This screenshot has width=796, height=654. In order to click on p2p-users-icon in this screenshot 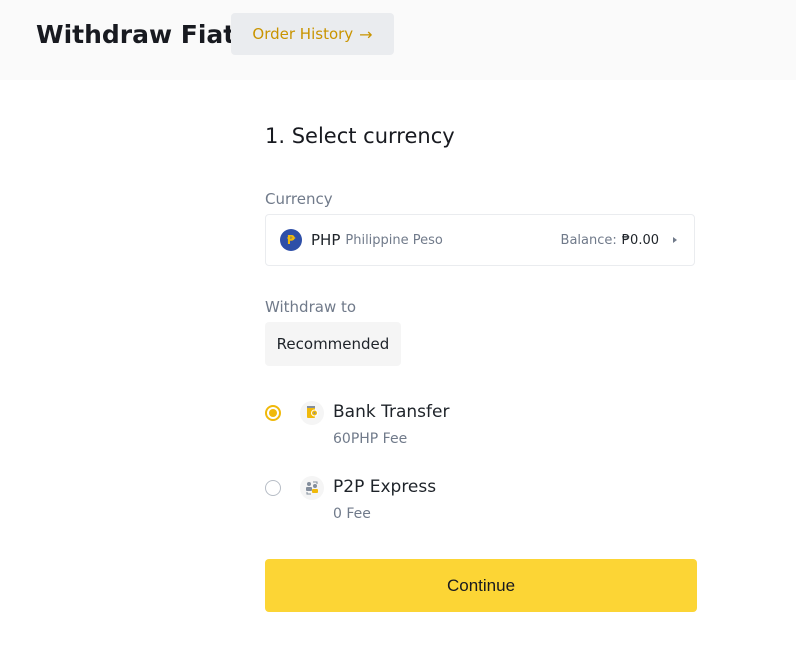, I will do `click(312, 488)`.